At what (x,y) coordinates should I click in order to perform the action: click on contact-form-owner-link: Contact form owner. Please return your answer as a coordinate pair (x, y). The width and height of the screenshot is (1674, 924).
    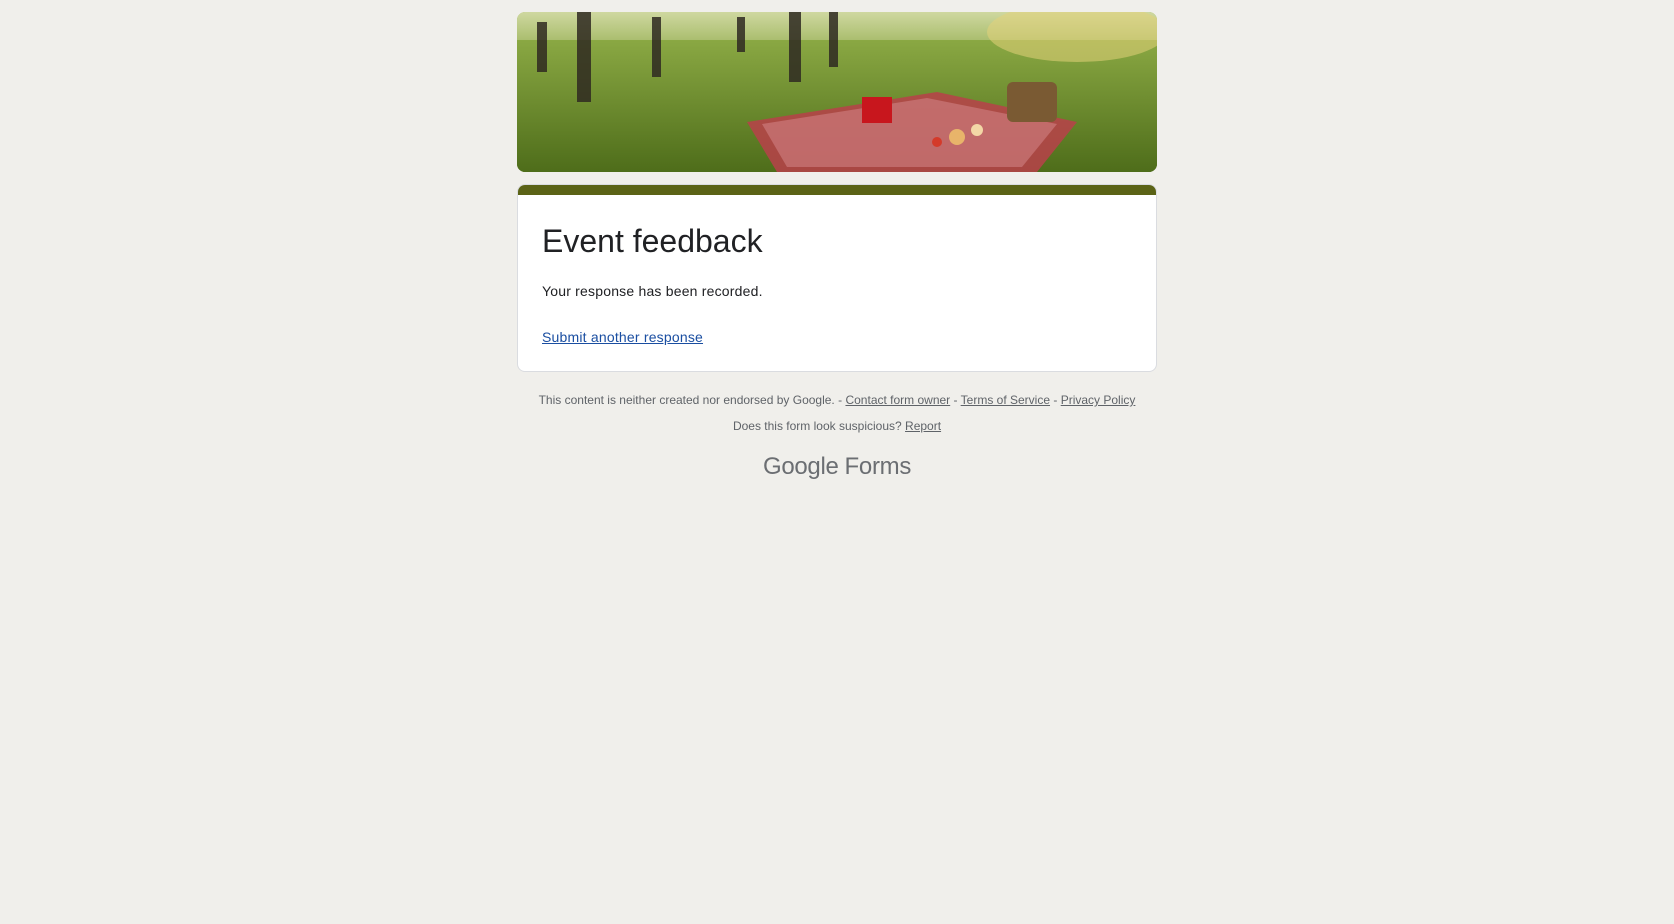
    Looking at the image, I should click on (897, 400).